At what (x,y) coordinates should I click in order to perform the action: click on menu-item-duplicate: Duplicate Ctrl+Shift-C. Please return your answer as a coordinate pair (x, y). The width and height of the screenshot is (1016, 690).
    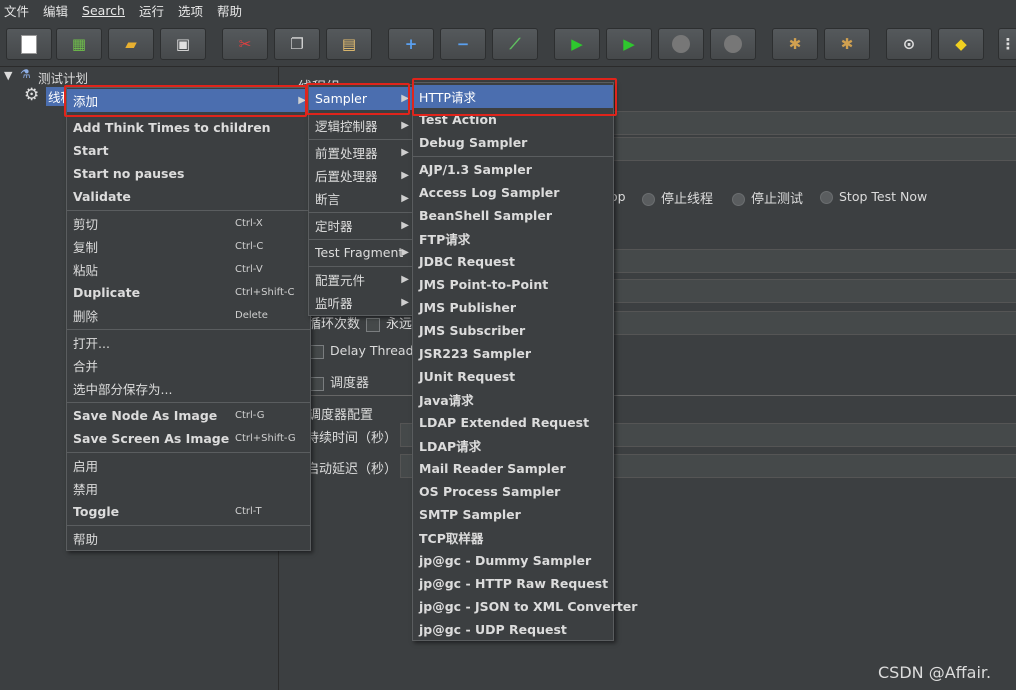
    Looking at the image, I should click on (188, 292).